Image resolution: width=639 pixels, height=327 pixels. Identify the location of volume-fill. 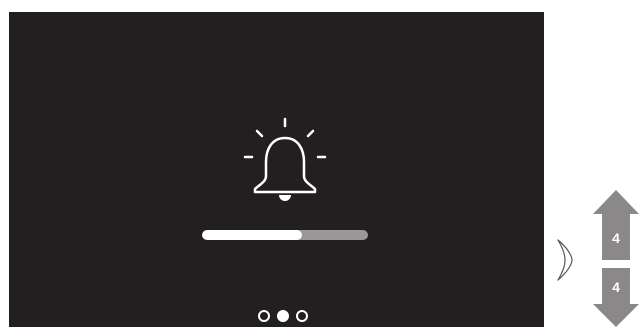
(252, 235).